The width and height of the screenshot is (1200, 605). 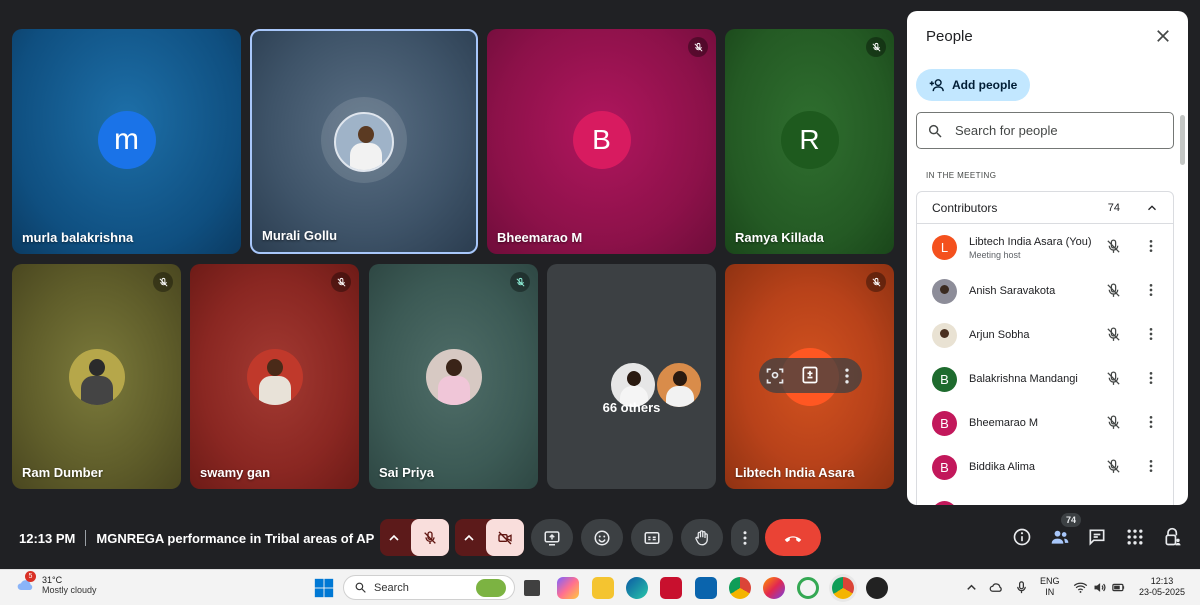 I want to click on participant-row: Arjun Sobha, so click(x=1045, y=334).